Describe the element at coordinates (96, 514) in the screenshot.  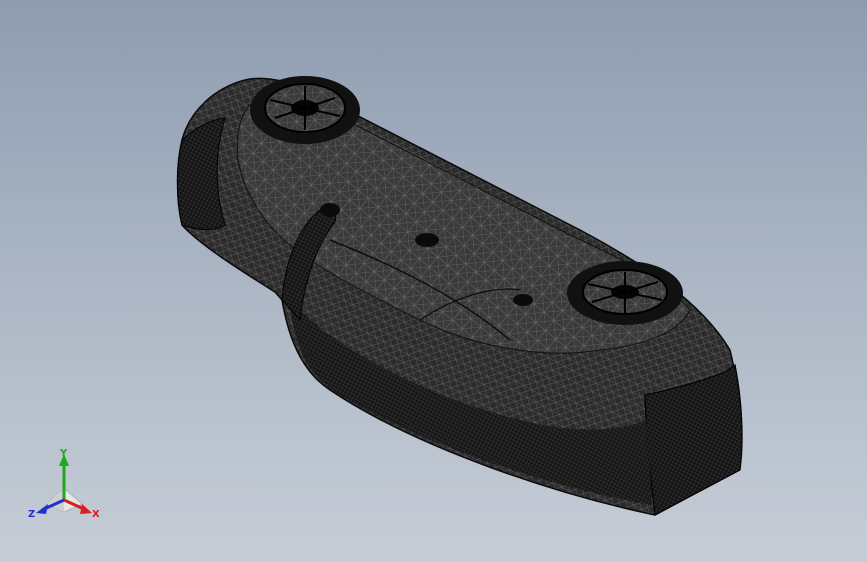
I see `x-axis-label: X` at that location.